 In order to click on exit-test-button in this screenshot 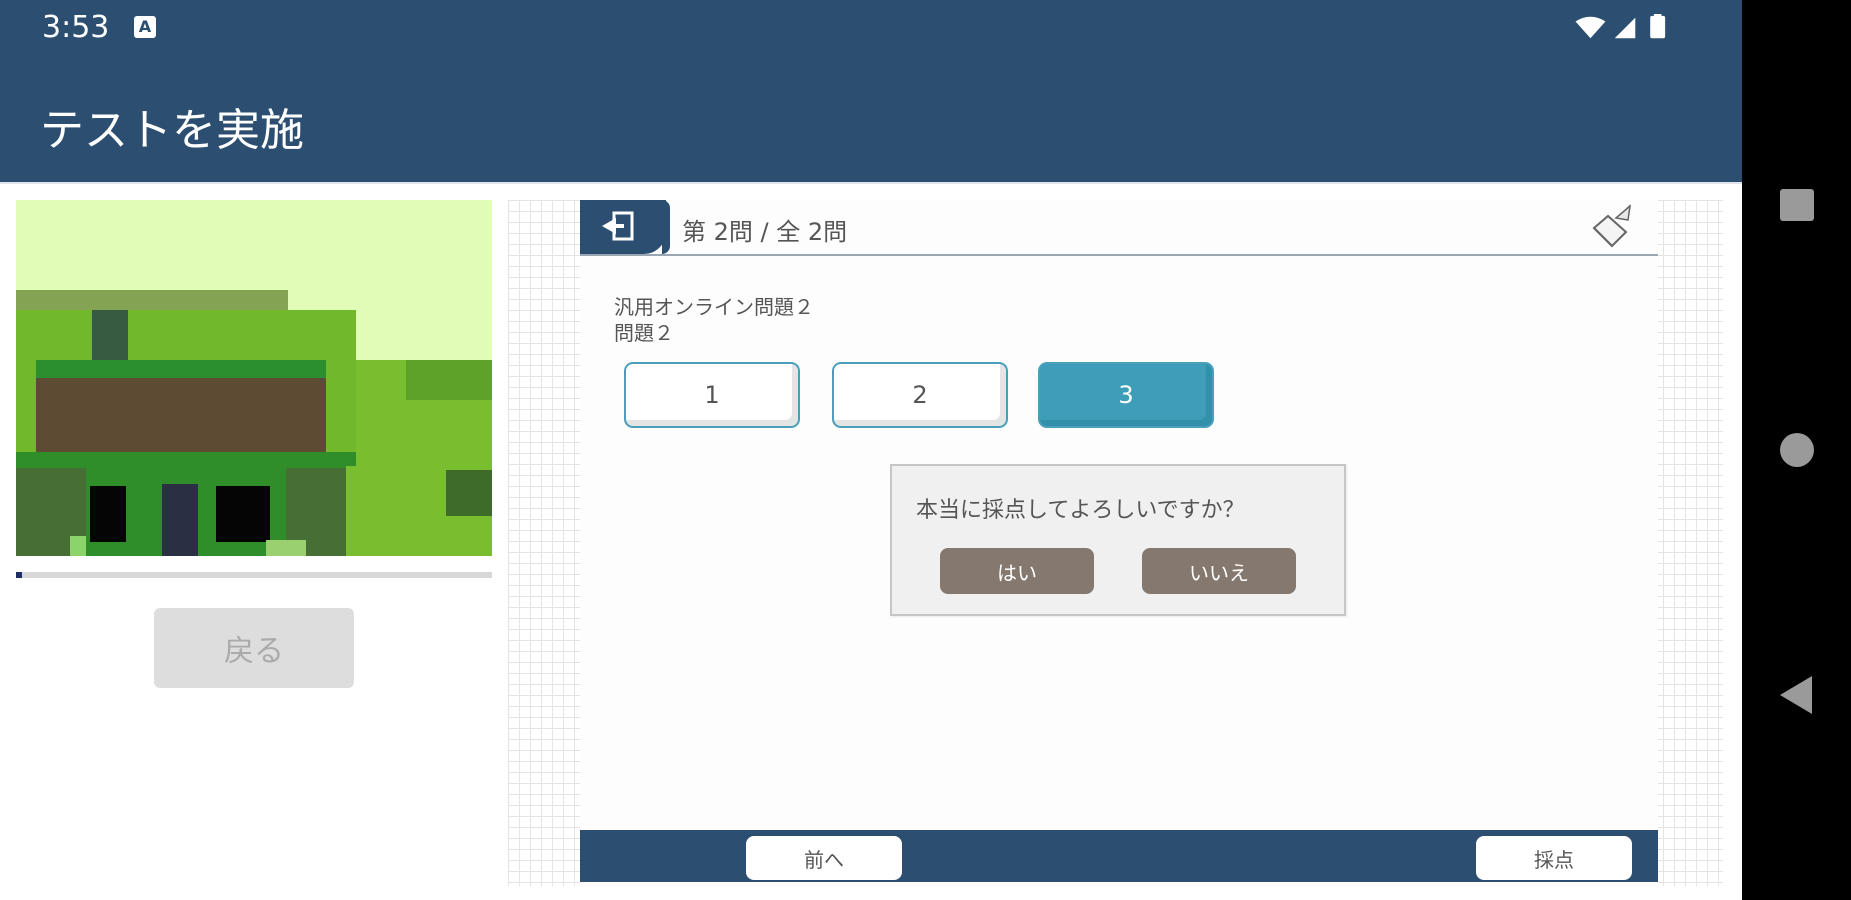, I will do `click(625, 227)`.